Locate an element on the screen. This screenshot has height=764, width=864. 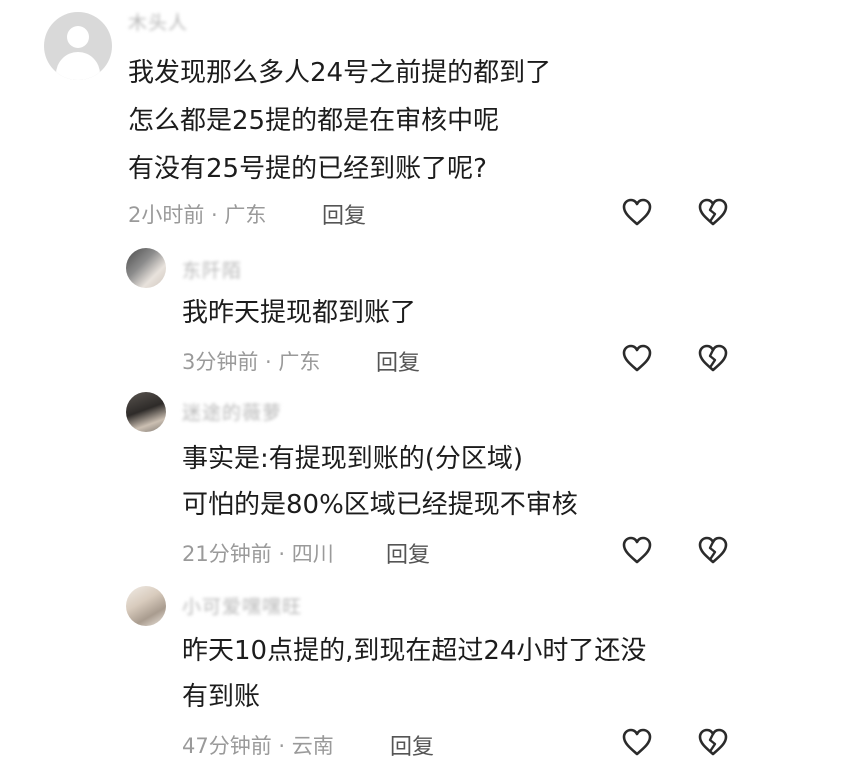
reply-username: 小可爱嘿嘿旺 is located at coordinates (242, 605).